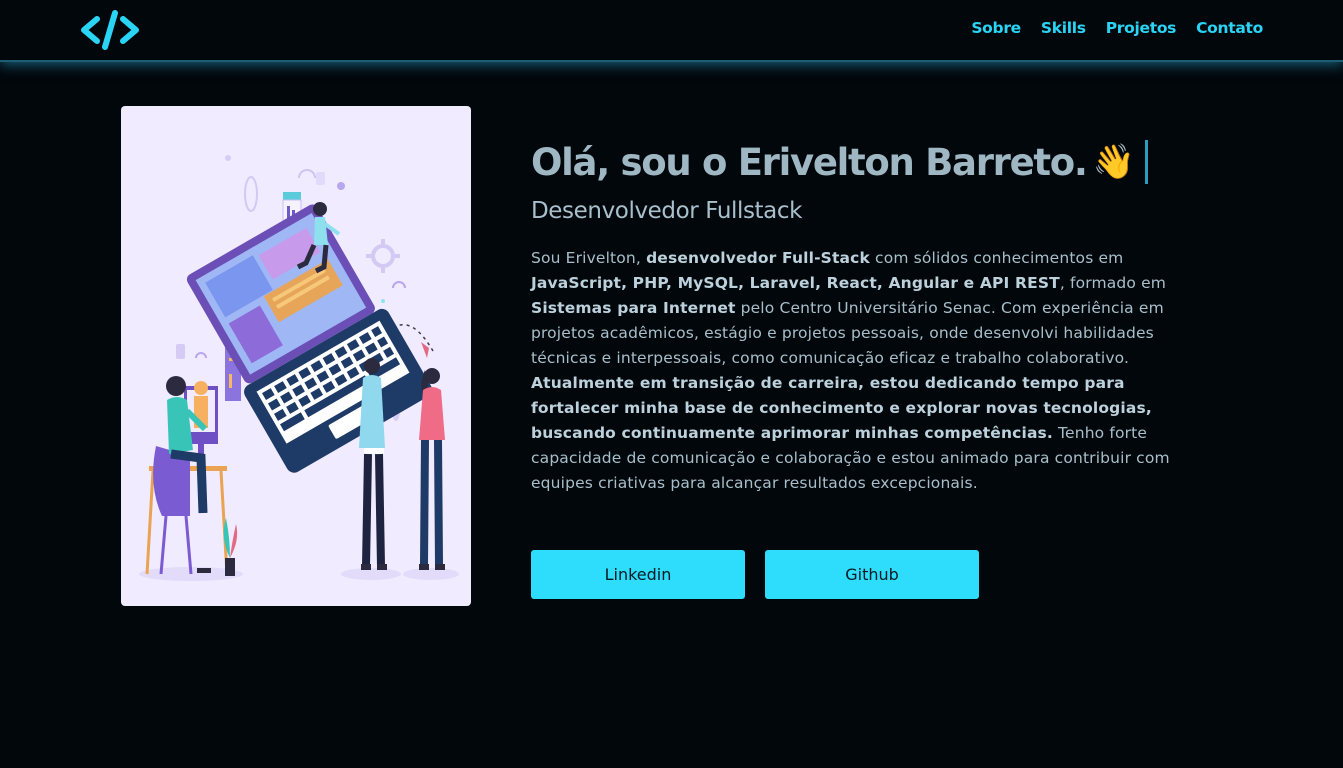 The height and width of the screenshot is (768, 1343). I want to click on nav-link-skills: Skills, so click(1063, 28).